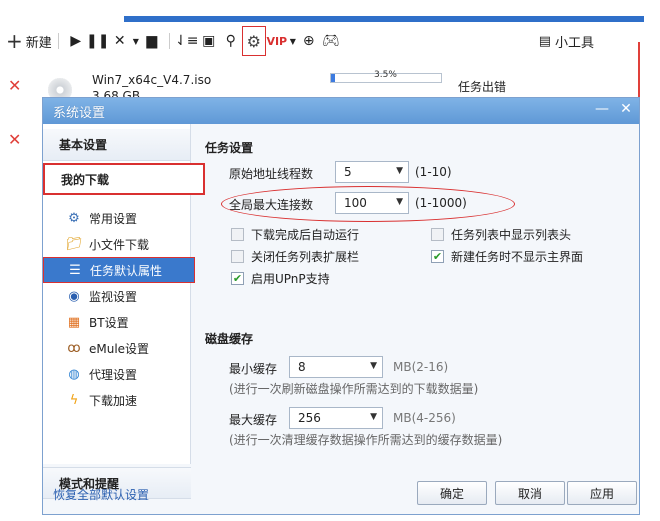 The height and width of the screenshot is (521, 660). What do you see at coordinates (29, 41) in the screenshot?
I see `new-task-button: + 新建` at bounding box center [29, 41].